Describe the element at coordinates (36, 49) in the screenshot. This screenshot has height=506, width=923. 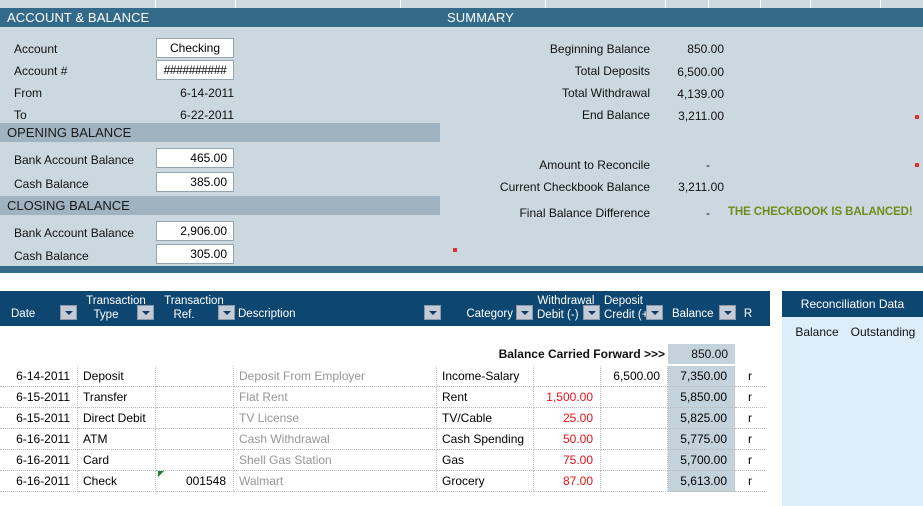
I see `account-label: Account` at that location.